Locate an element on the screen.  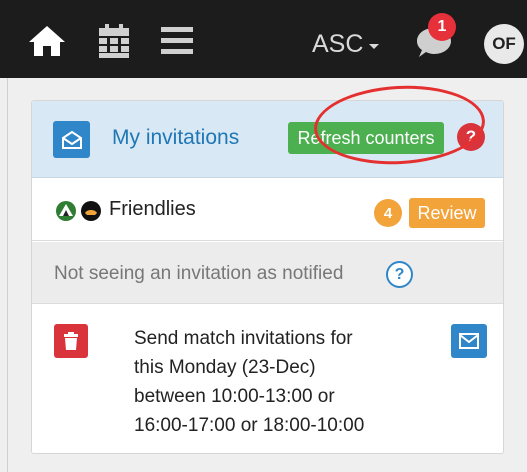
friendlies-label: Friendlies is located at coordinates (152, 209).